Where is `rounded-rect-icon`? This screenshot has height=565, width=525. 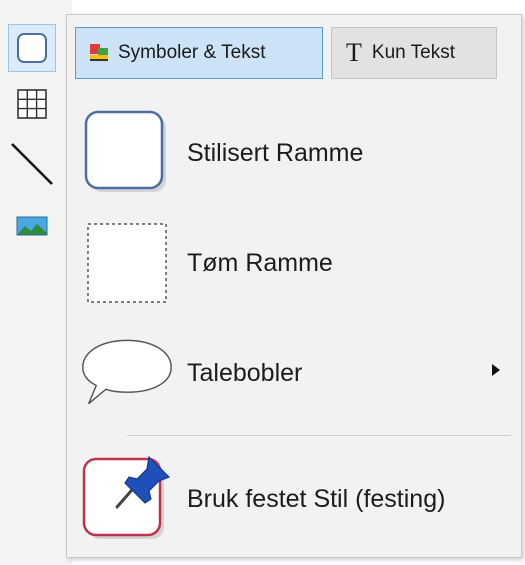
rounded-rect-icon is located at coordinates (32, 48).